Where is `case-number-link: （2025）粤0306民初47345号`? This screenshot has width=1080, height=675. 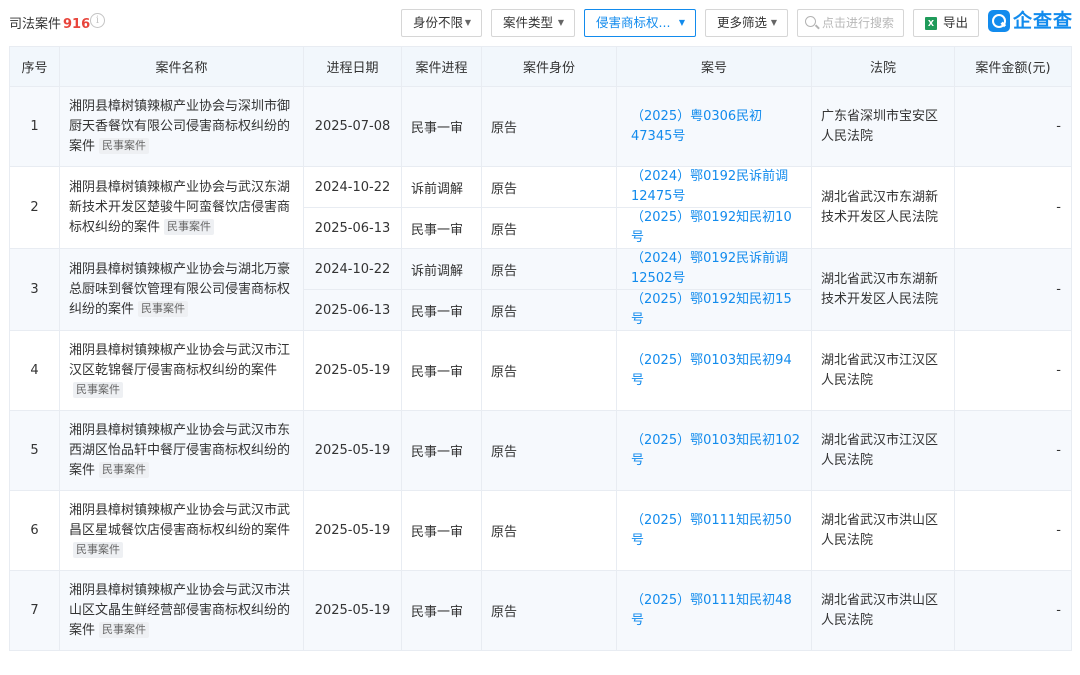 case-number-link: （2025）粤0306民初47345号 is located at coordinates (714, 126).